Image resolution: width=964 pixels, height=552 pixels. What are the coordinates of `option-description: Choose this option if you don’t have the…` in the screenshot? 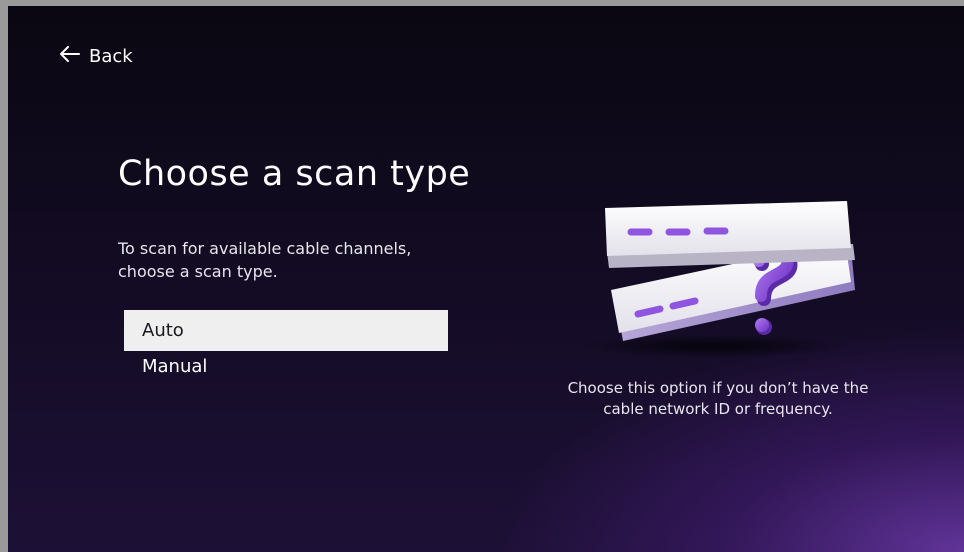 It's located at (718, 398).